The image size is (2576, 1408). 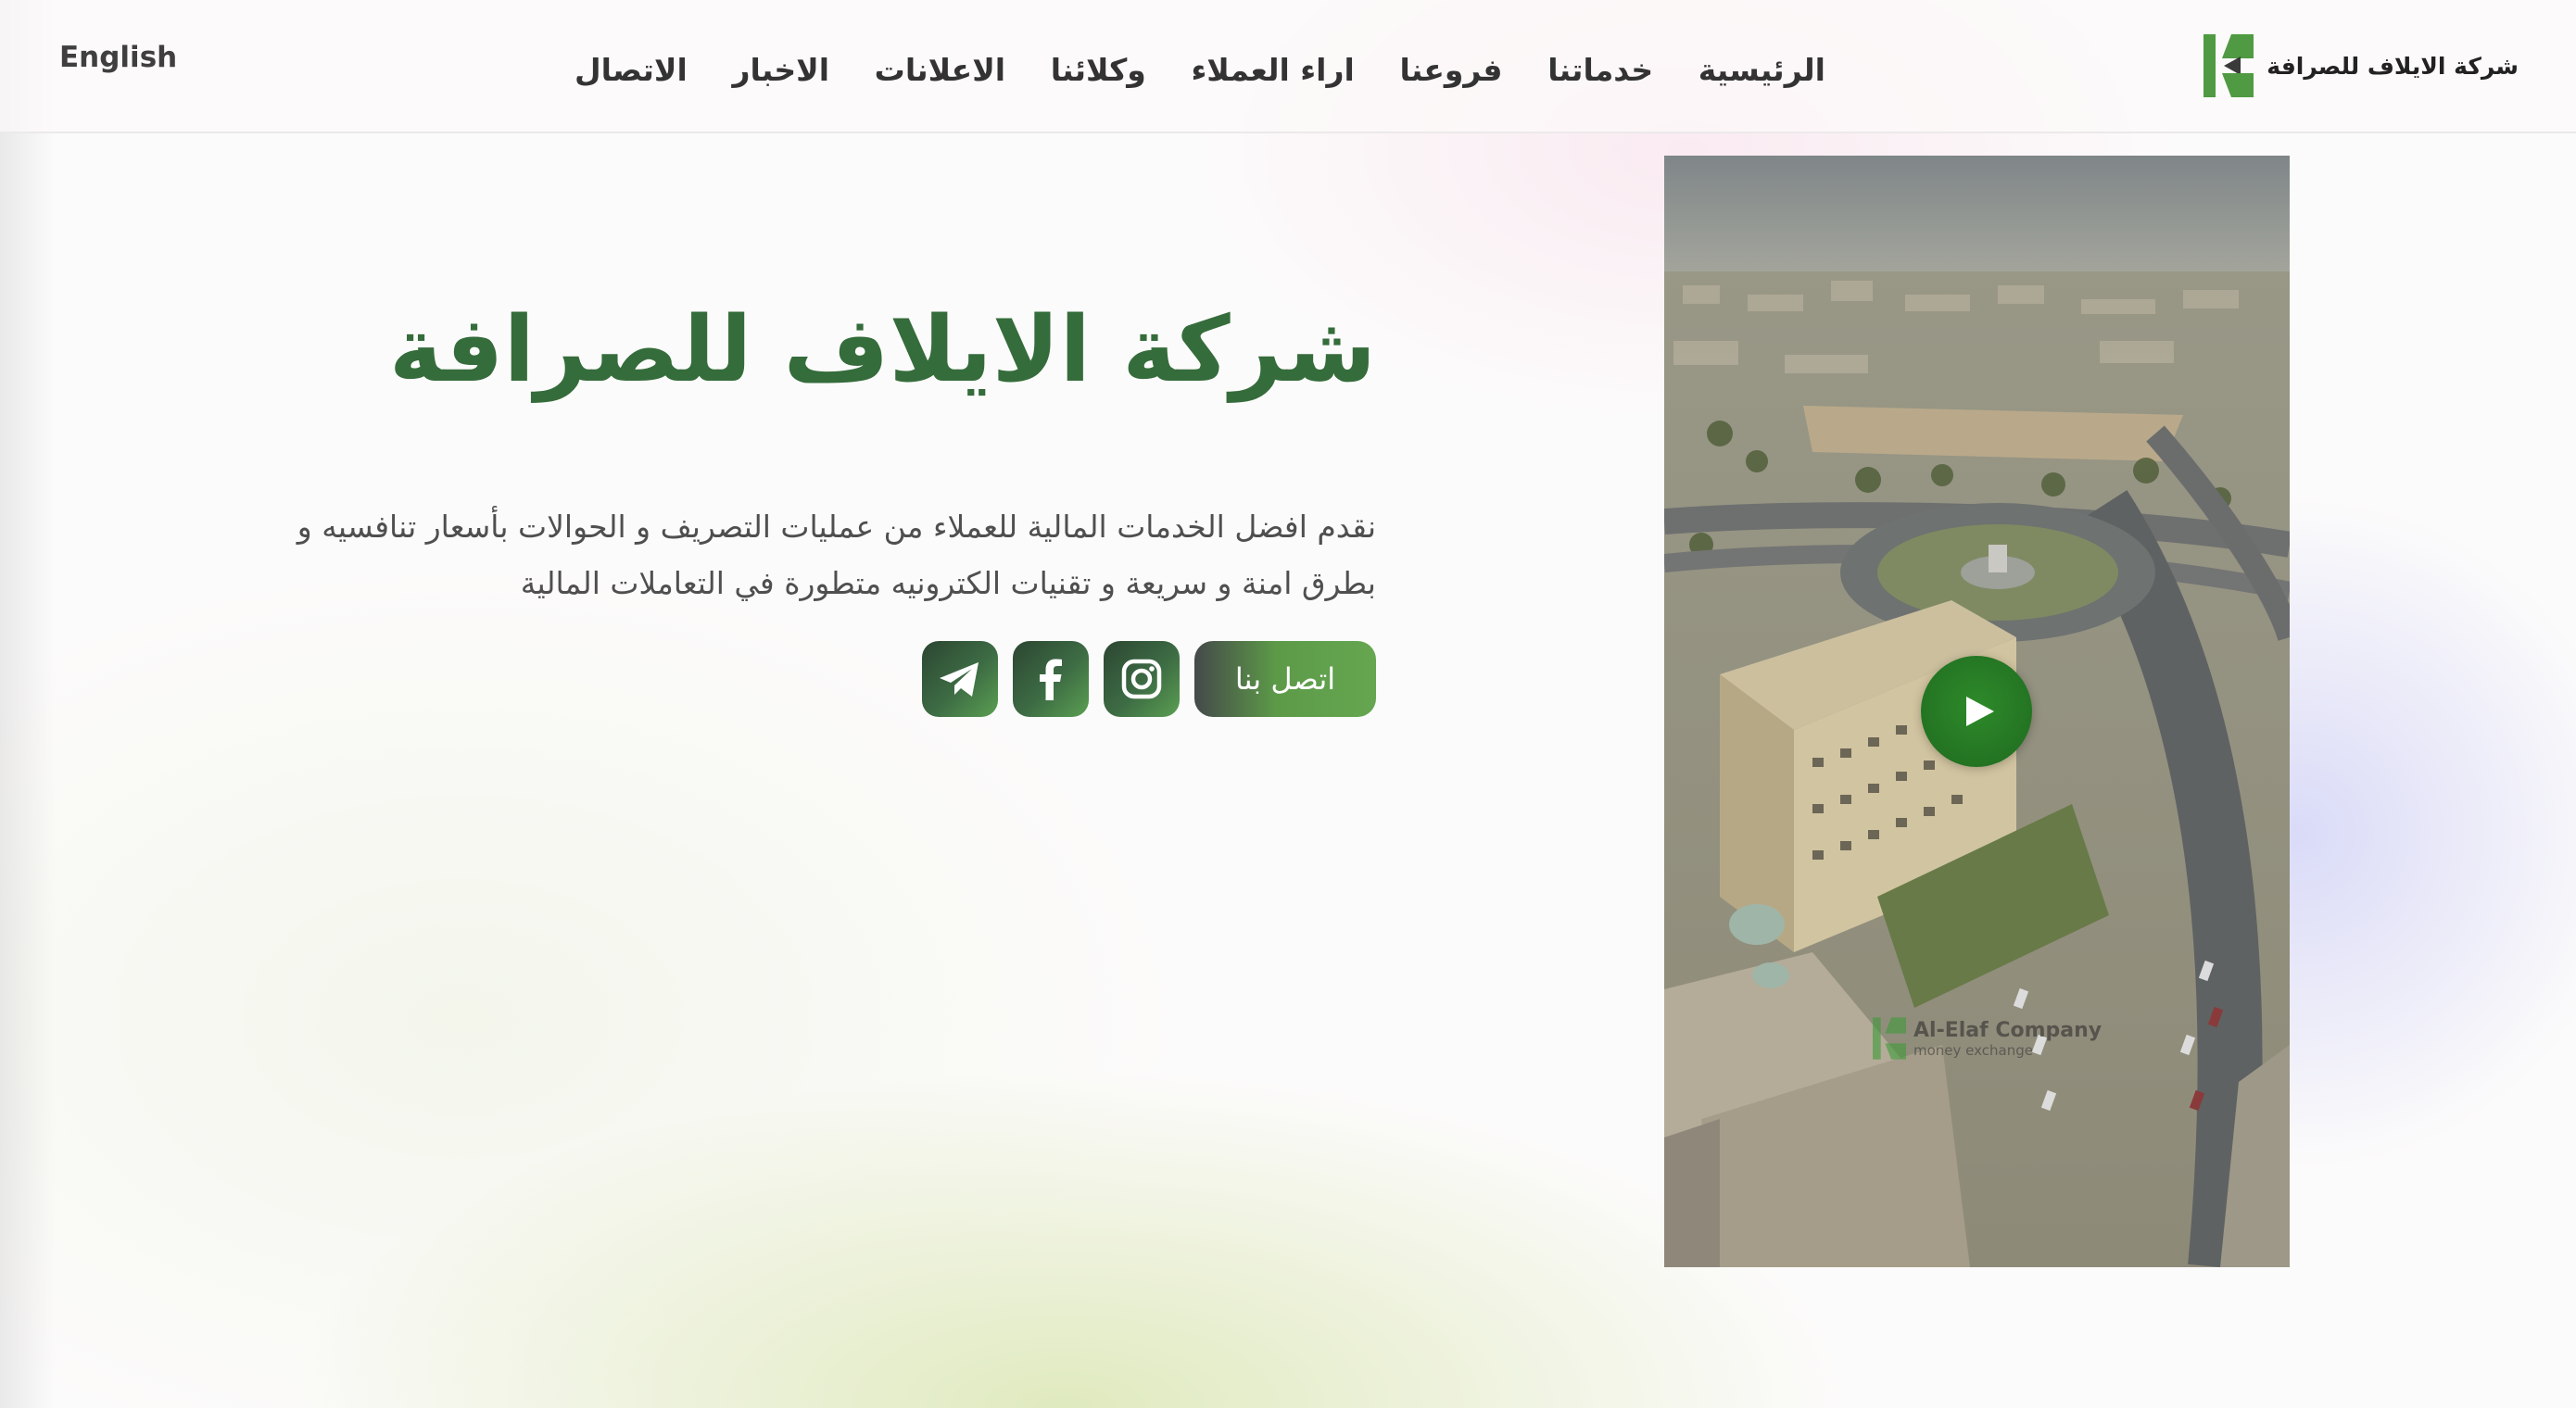 I want to click on video-watermark: Al-Elaf Company money exchange, so click(x=1987, y=1038).